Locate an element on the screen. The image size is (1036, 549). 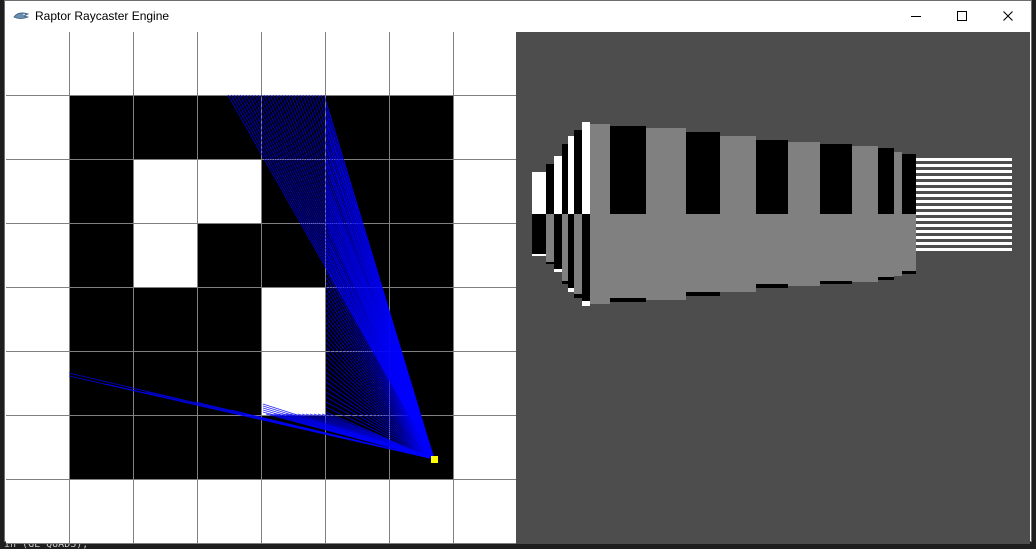
close-button is located at coordinates (1008, 16).